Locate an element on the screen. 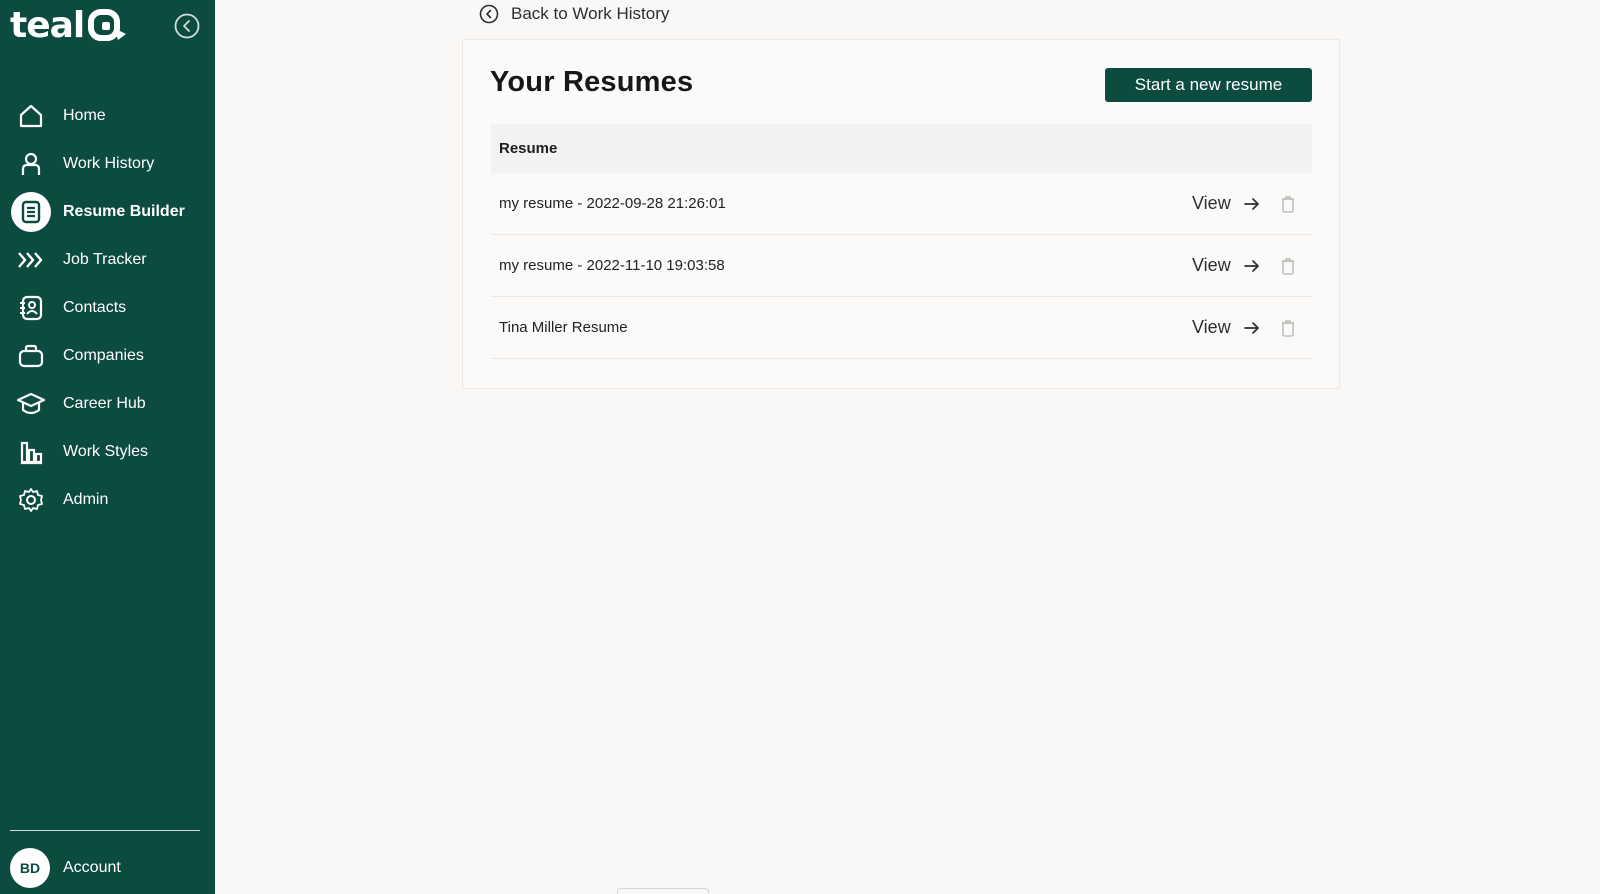  back-to-work-history-link: Back to Work History is located at coordinates (574, 14).